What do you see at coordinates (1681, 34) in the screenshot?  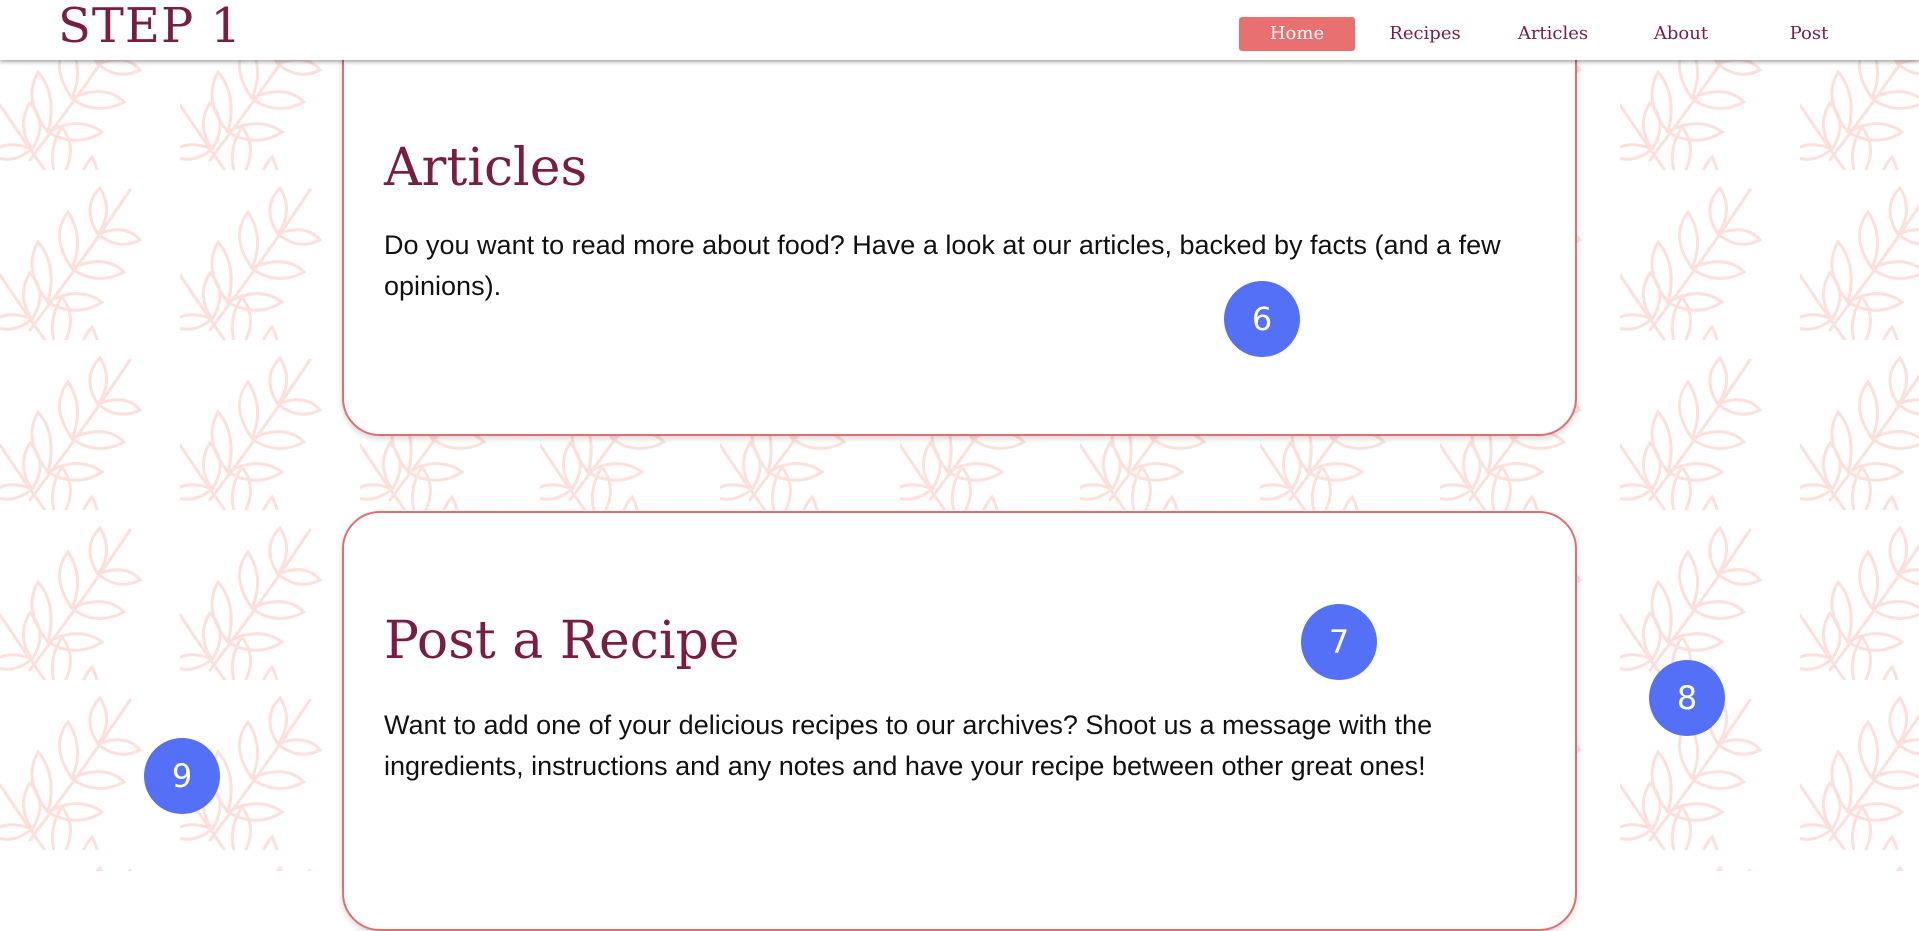 I see `nav-about: About` at bounding box center [1681, 34].